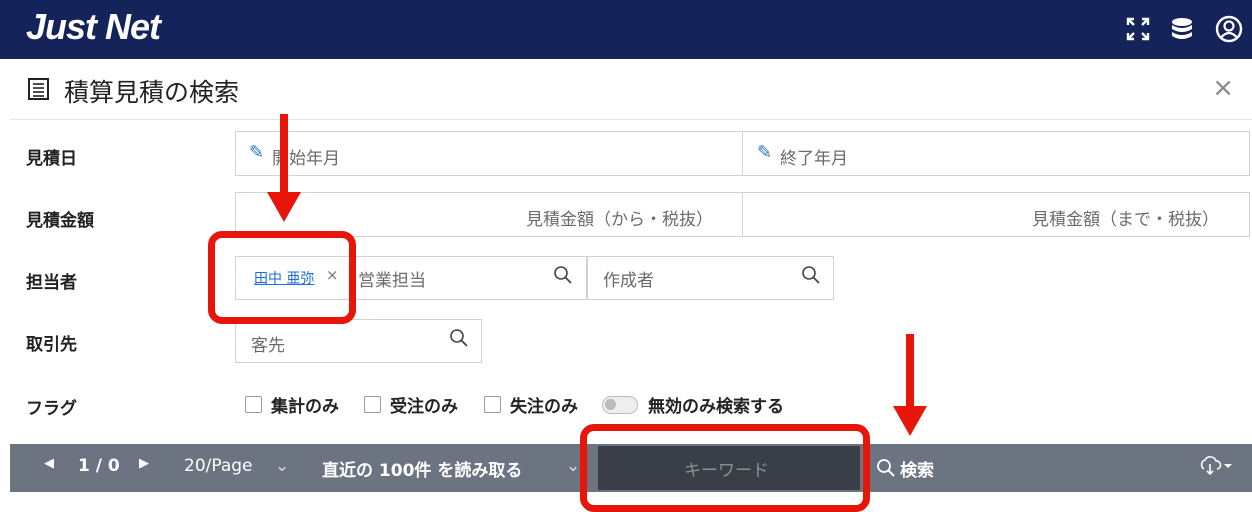 The height and width of the screenshot is (512, 1252). What do you see at coordinates (544, 407) in the screenshot?
I see `checkbox-label: 失注のみ` at bounding box center [544, 407].